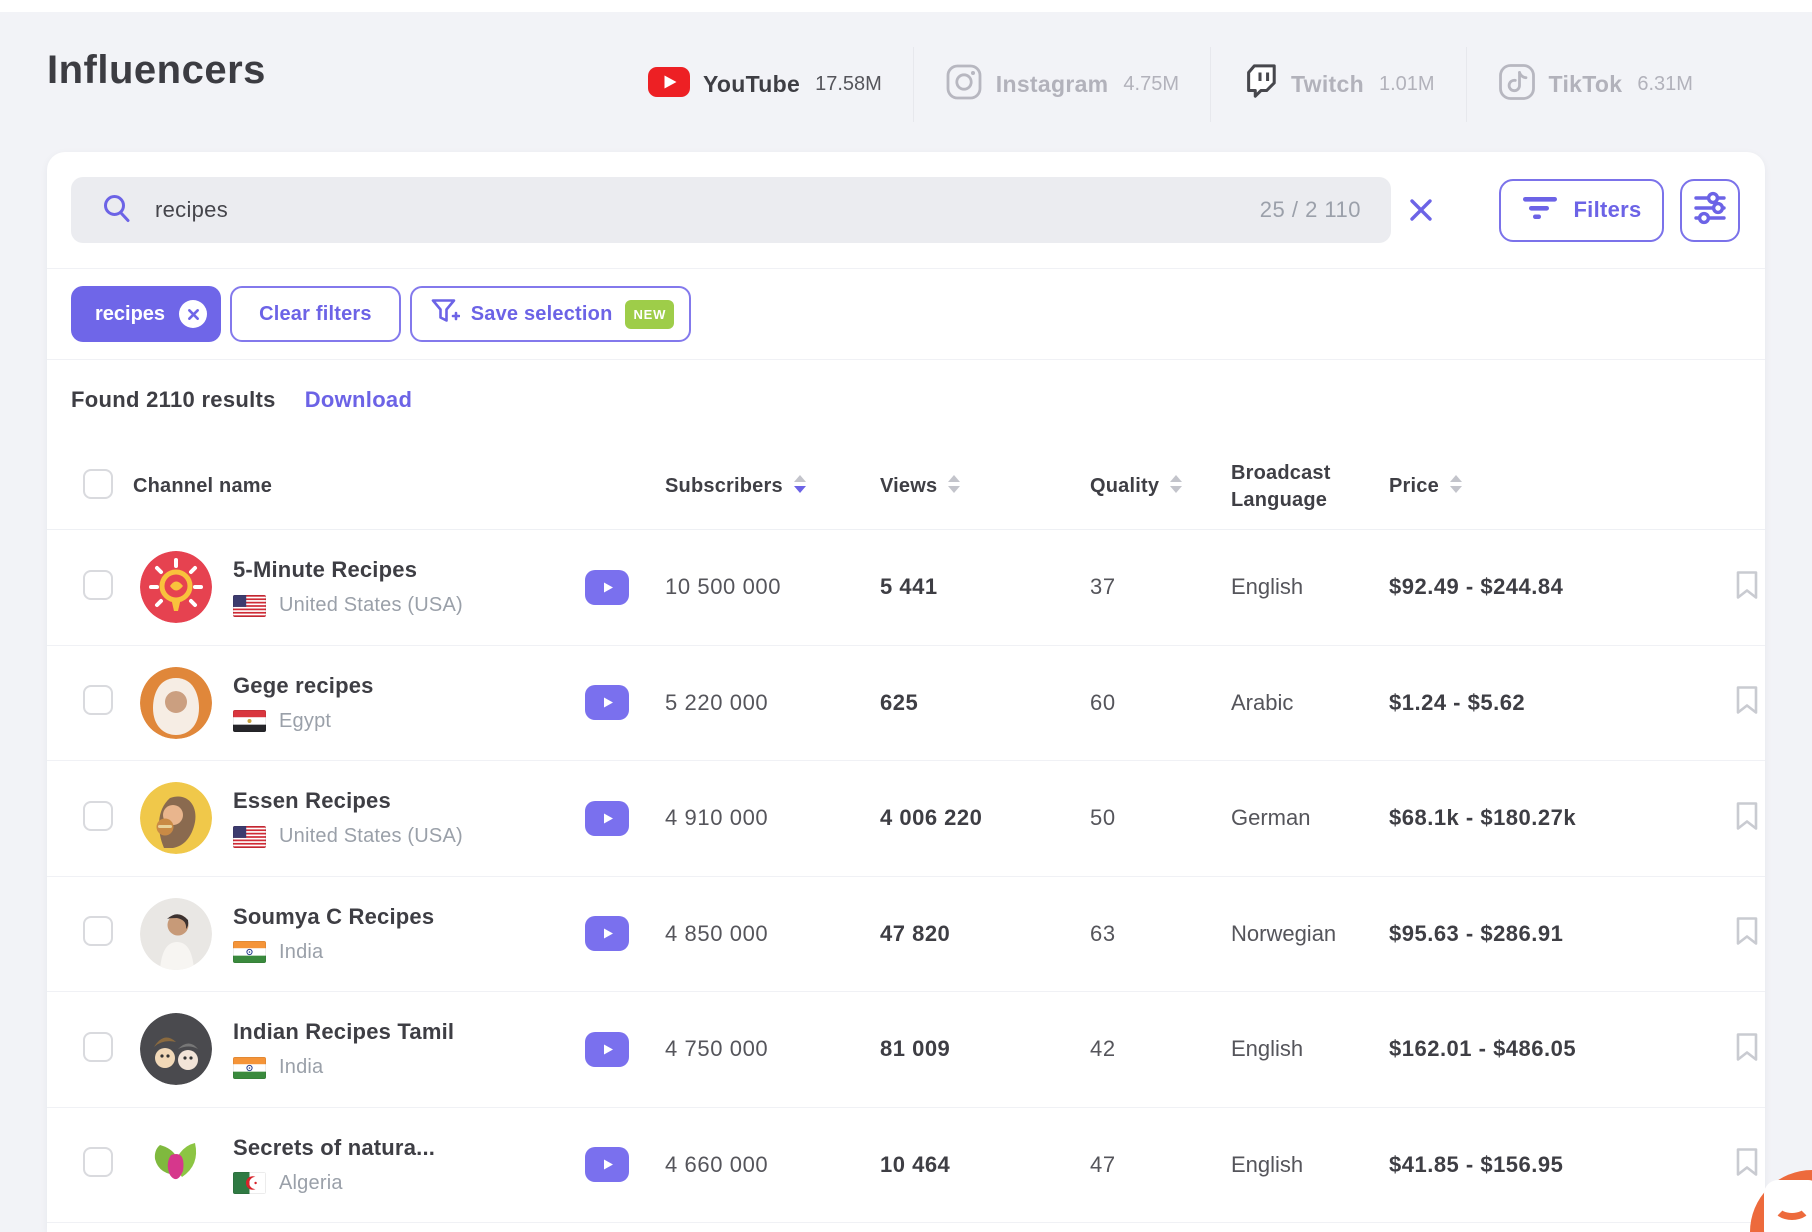 Image resolution: width=1812 pixels, height=1232 pixels. What do you see at coordinates (130, 313) in the screenshot?
I see `chip-label: recipes` at bounding box center [130, 313].